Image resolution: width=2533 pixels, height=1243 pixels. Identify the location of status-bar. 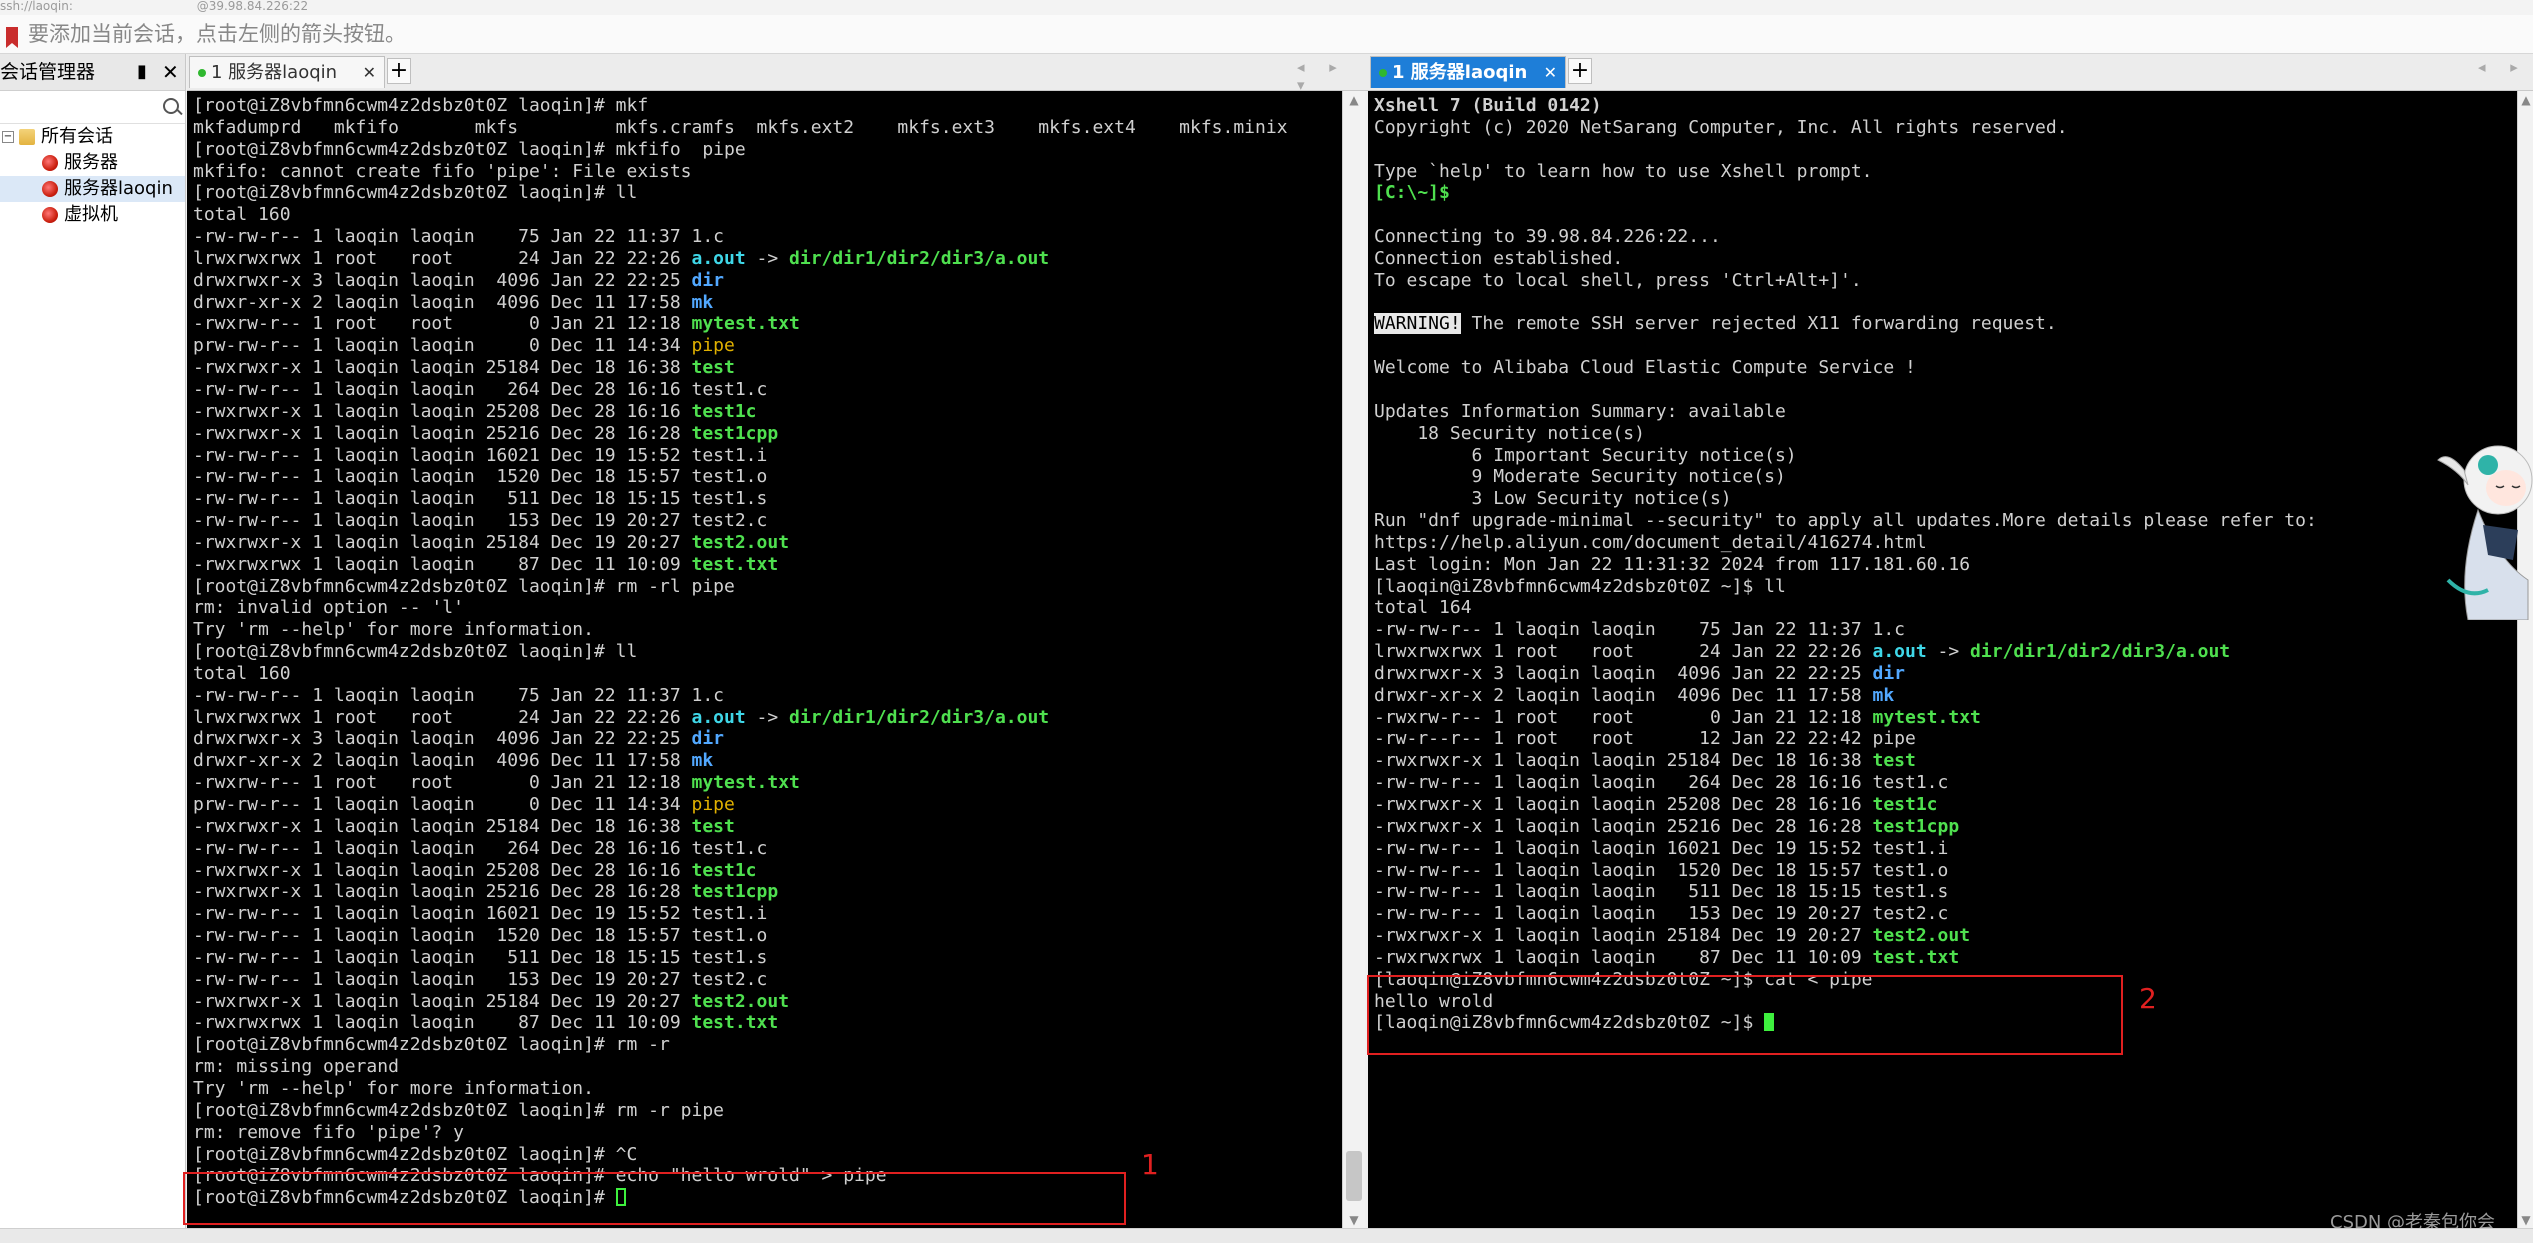
(1266, 1235).